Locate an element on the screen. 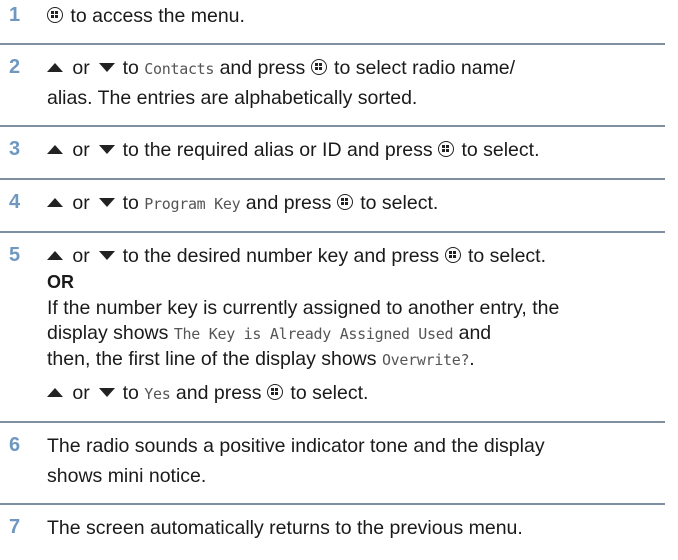  step-number: 4 is located at coordinates (15, 202).